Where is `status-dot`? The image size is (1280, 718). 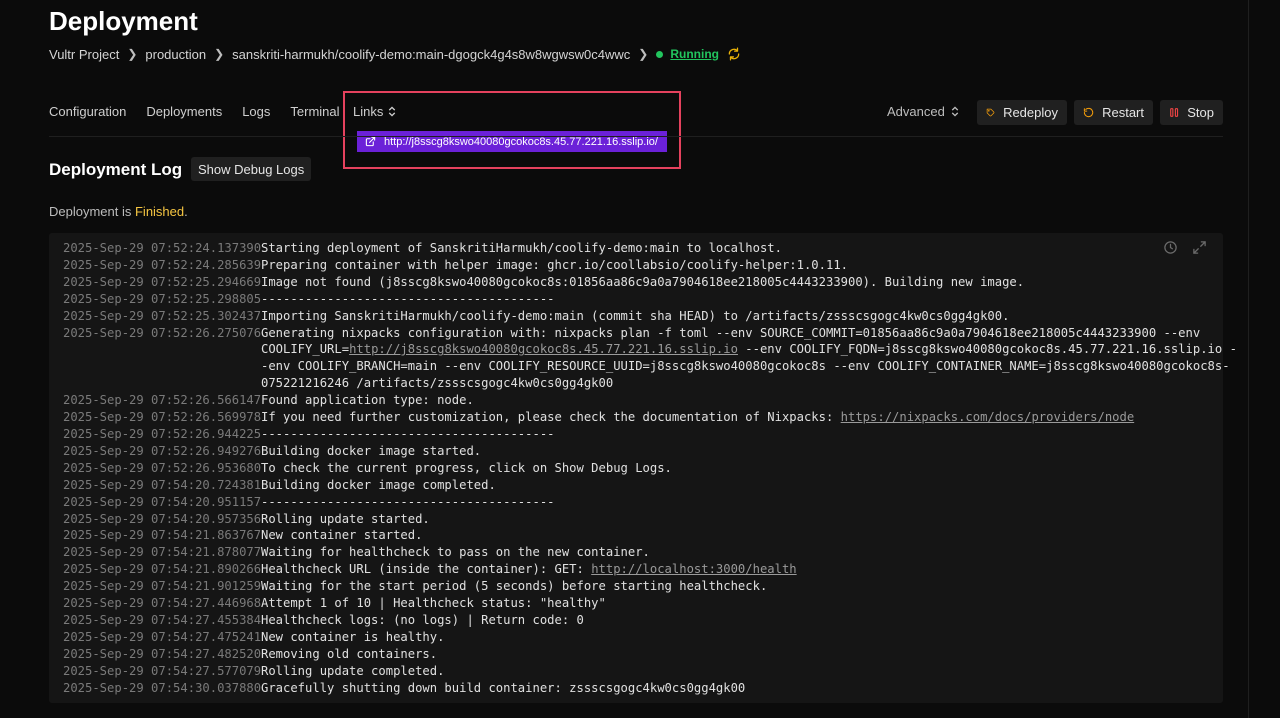
status-dot is located at coordinates (660, 54).